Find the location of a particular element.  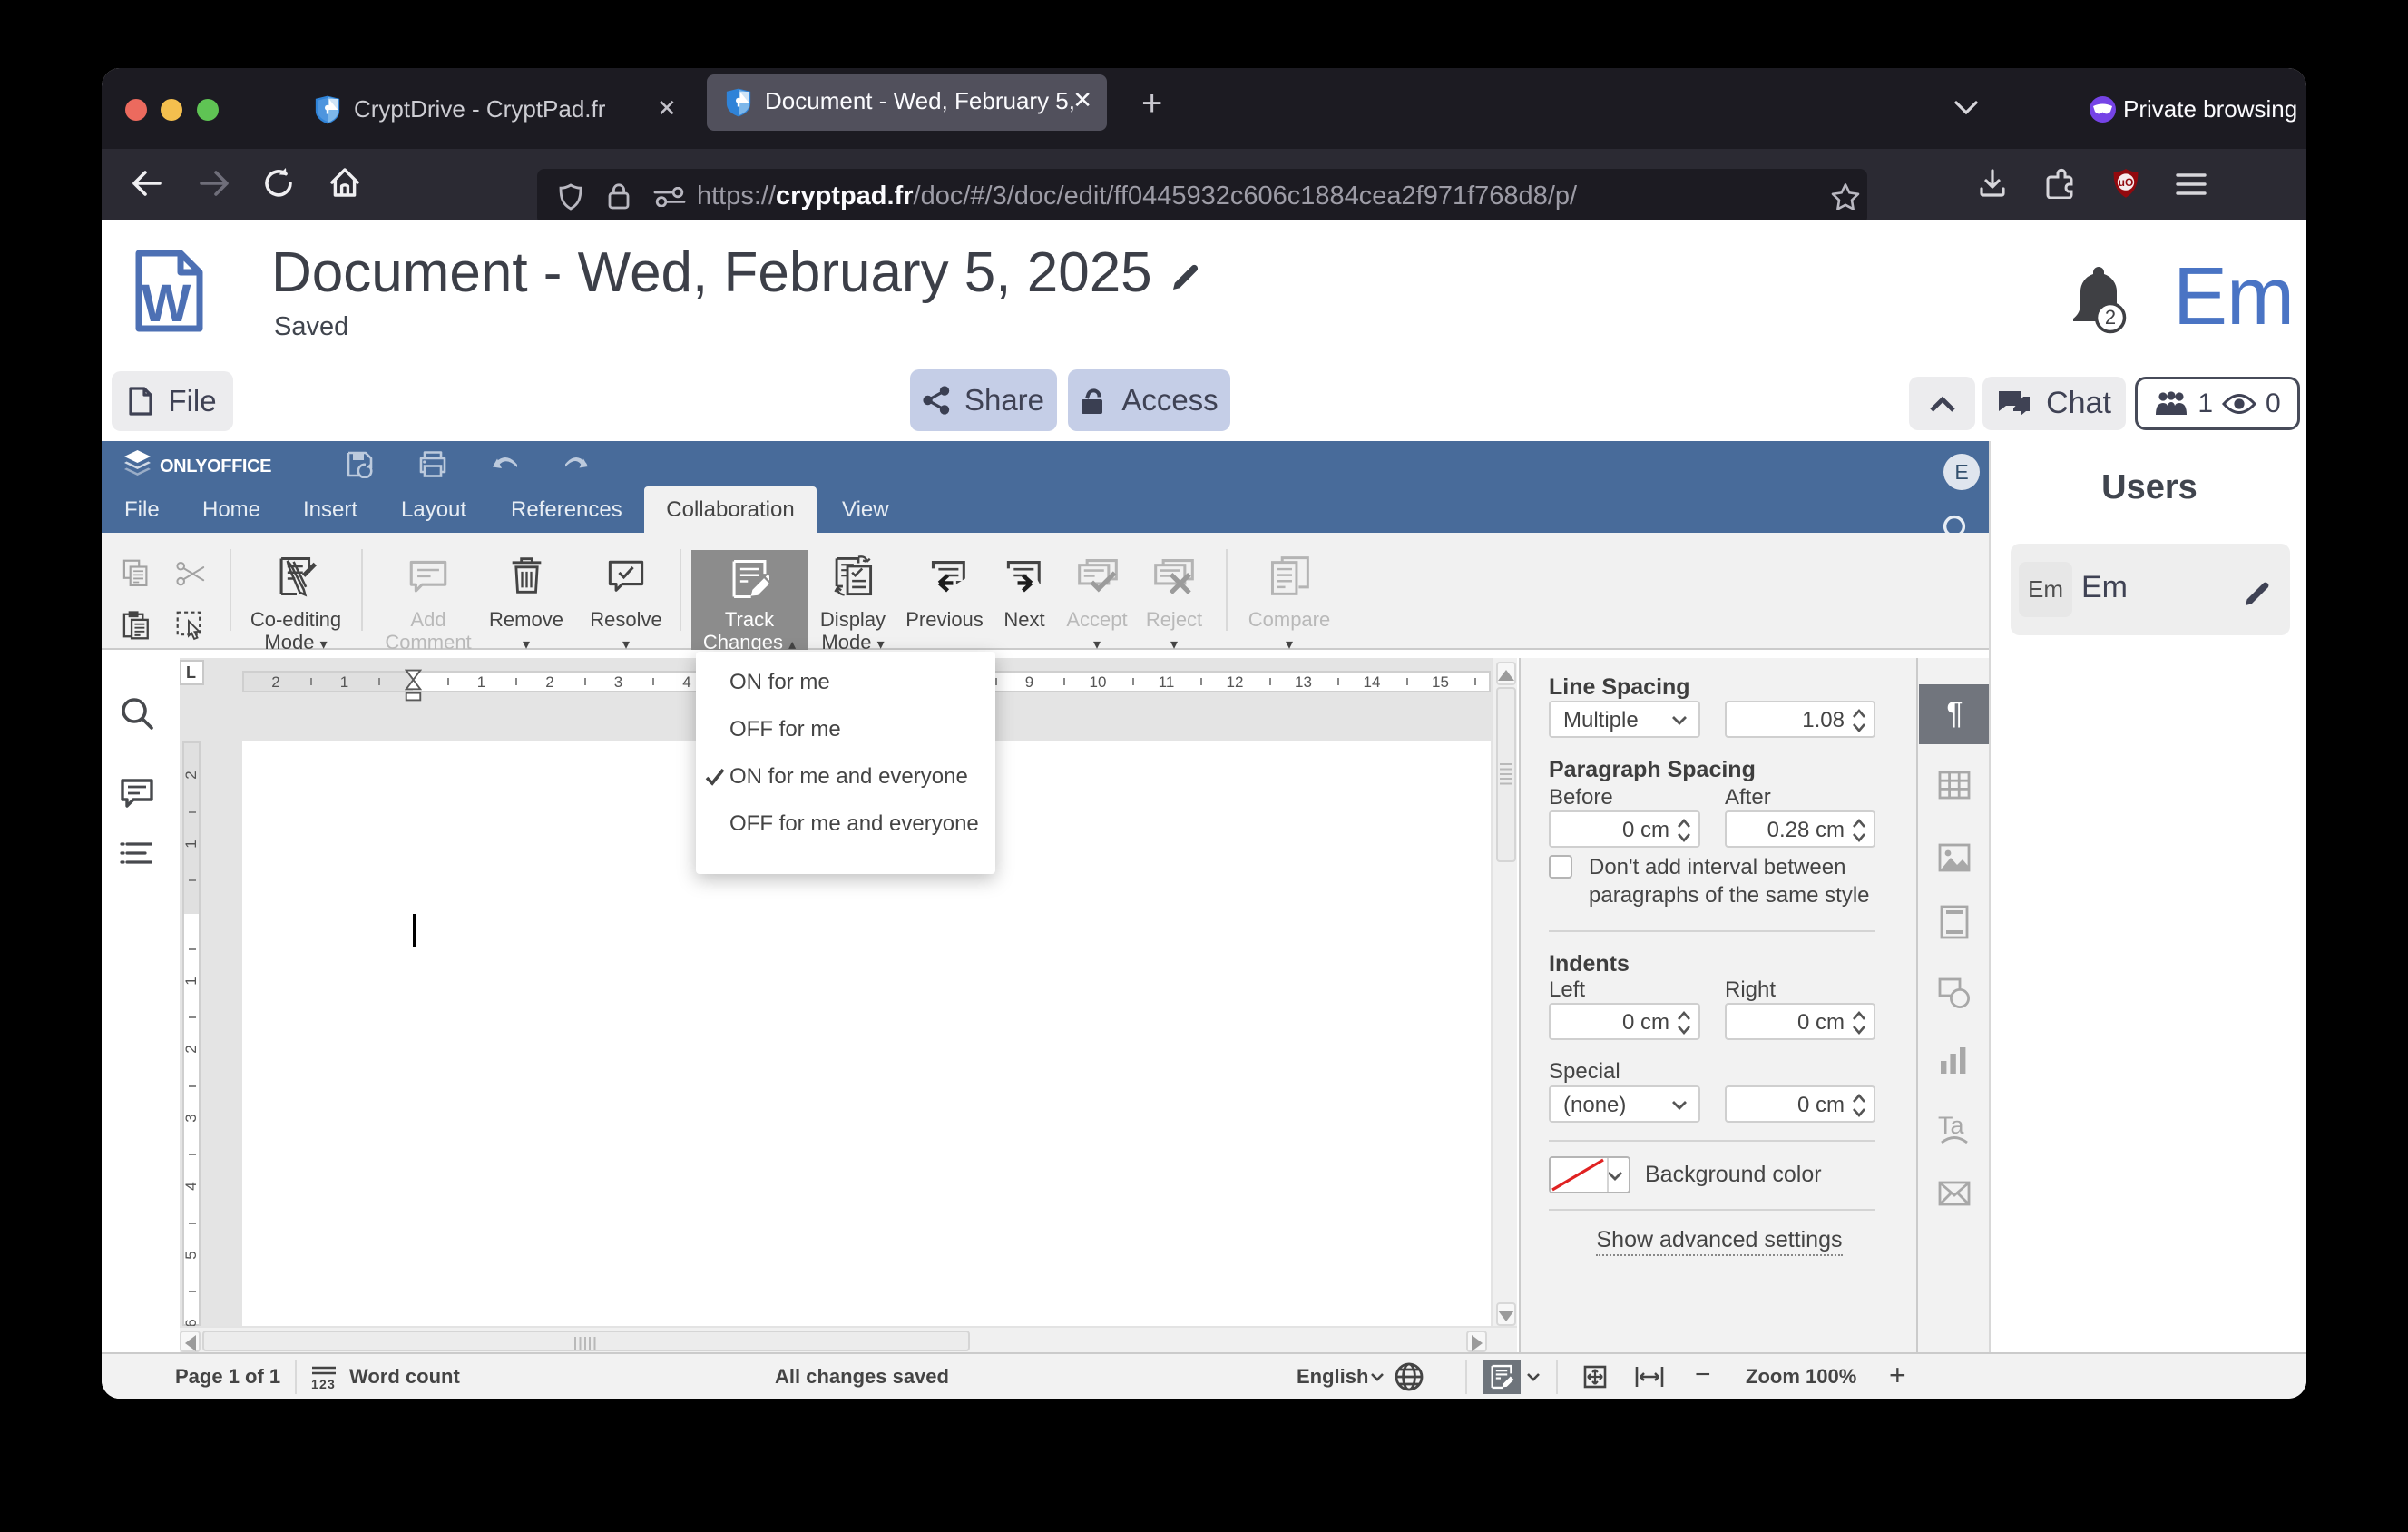

svg-text: uO is located at coordinates (2126, 182).